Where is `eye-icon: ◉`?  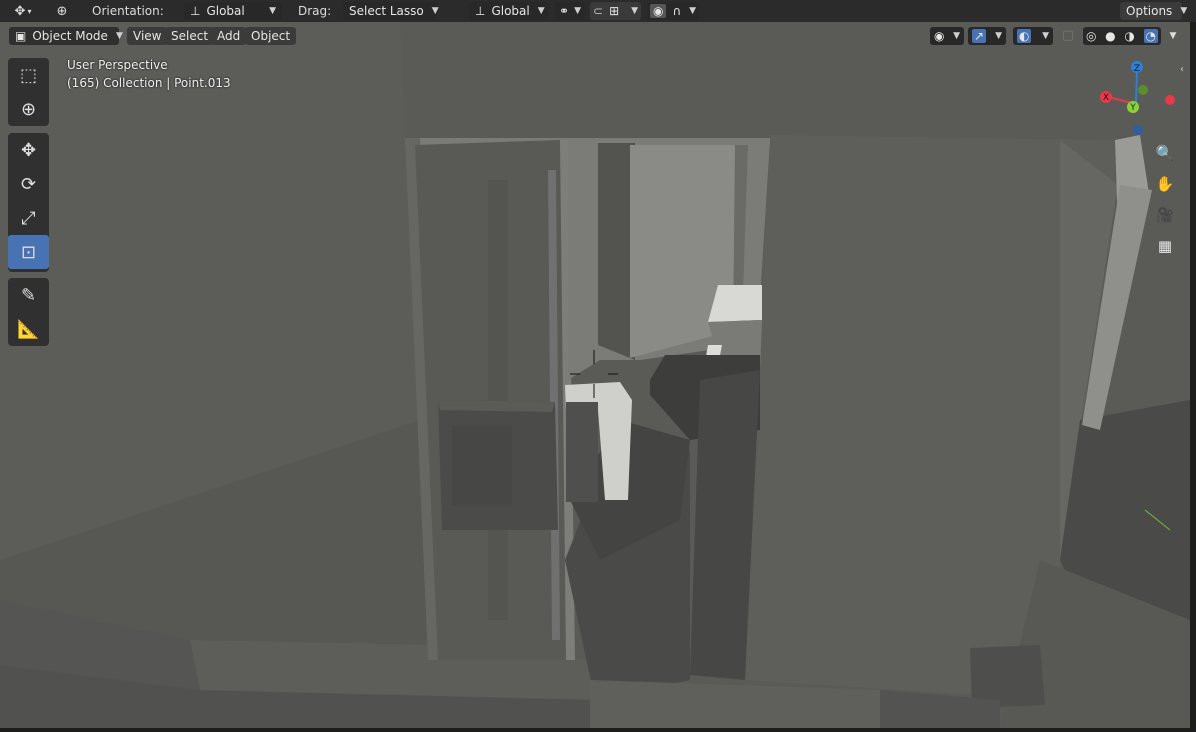 eye-icon: ◉ is located at coordinates (939, 35).